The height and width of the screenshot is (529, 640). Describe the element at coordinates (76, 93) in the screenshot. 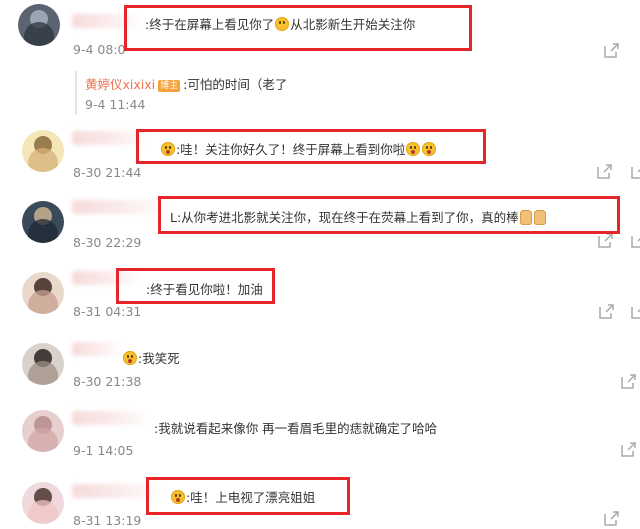

I see `reply-divider` at that location.